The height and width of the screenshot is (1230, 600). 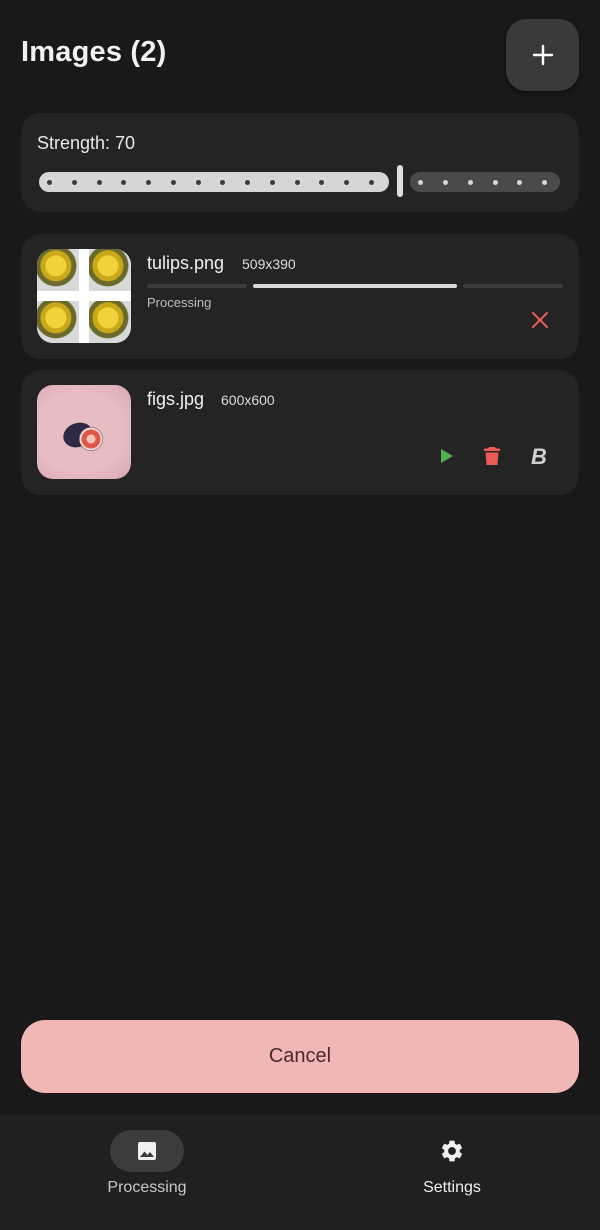 I want to click on file-name: figs.jpg, so click(x=176, y=399).